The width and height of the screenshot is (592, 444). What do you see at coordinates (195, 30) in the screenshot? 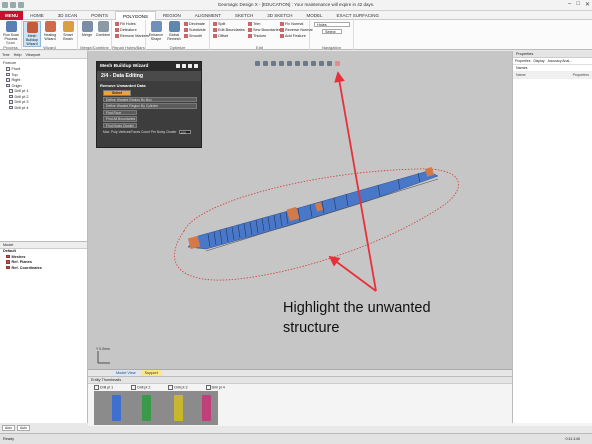
I see `subdivide-button: Subdivide` at bounding box center [195, 30].